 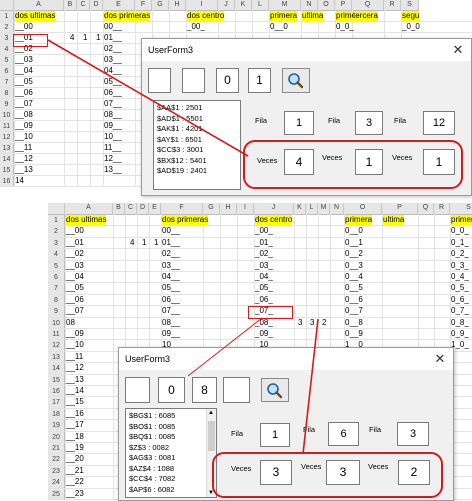 I want to click on table-cell: _04_, so click(x=264, y=277).